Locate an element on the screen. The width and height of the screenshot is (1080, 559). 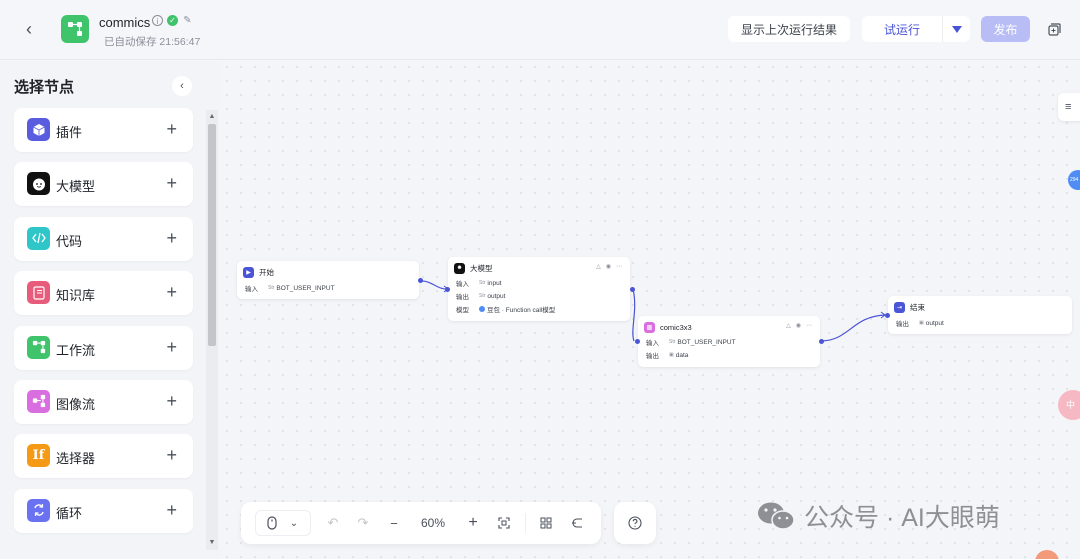
zoom-level: 60% is located at coordinates (433, 523).